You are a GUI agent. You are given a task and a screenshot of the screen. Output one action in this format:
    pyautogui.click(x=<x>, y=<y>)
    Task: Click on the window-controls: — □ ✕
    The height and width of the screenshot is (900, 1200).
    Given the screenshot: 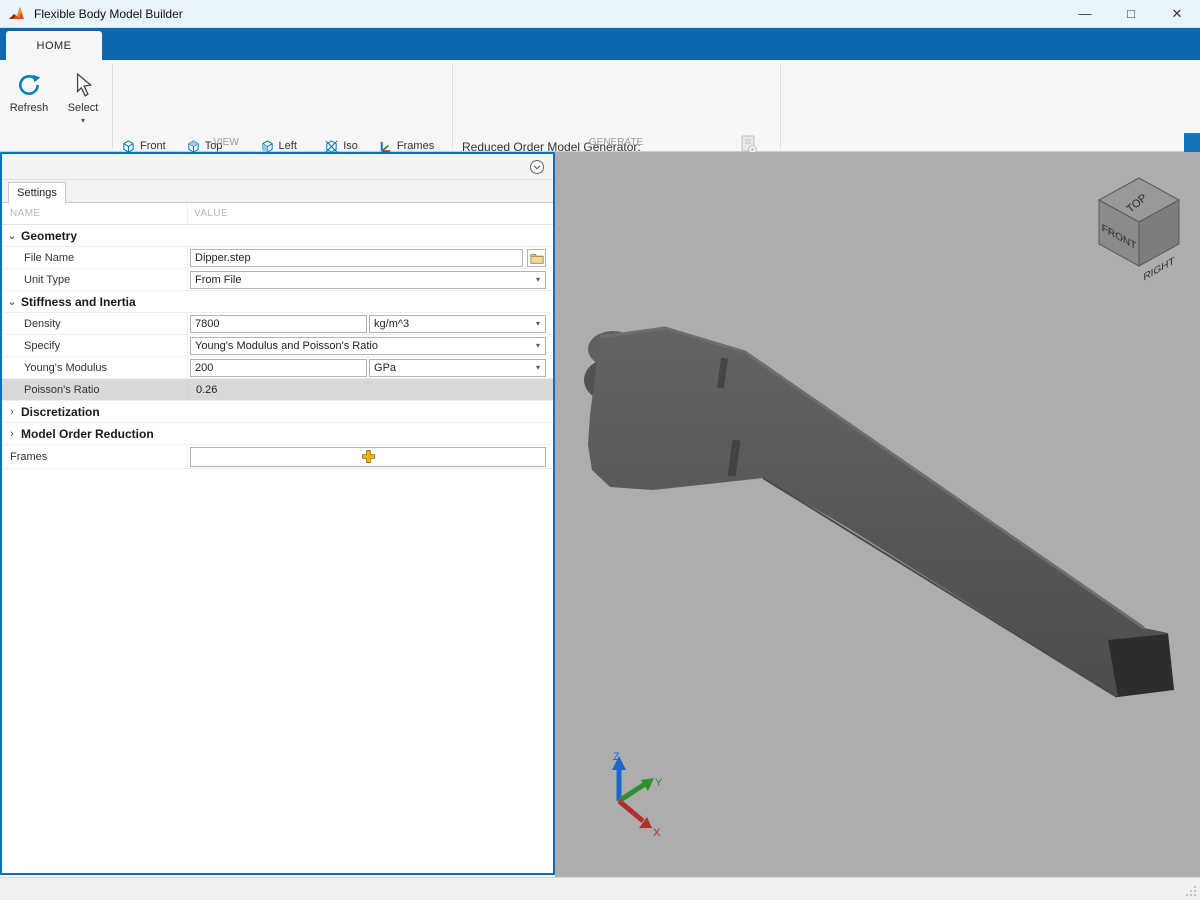 What is the action you would take?
    pyautogui.click(x=1131, y=14)
    